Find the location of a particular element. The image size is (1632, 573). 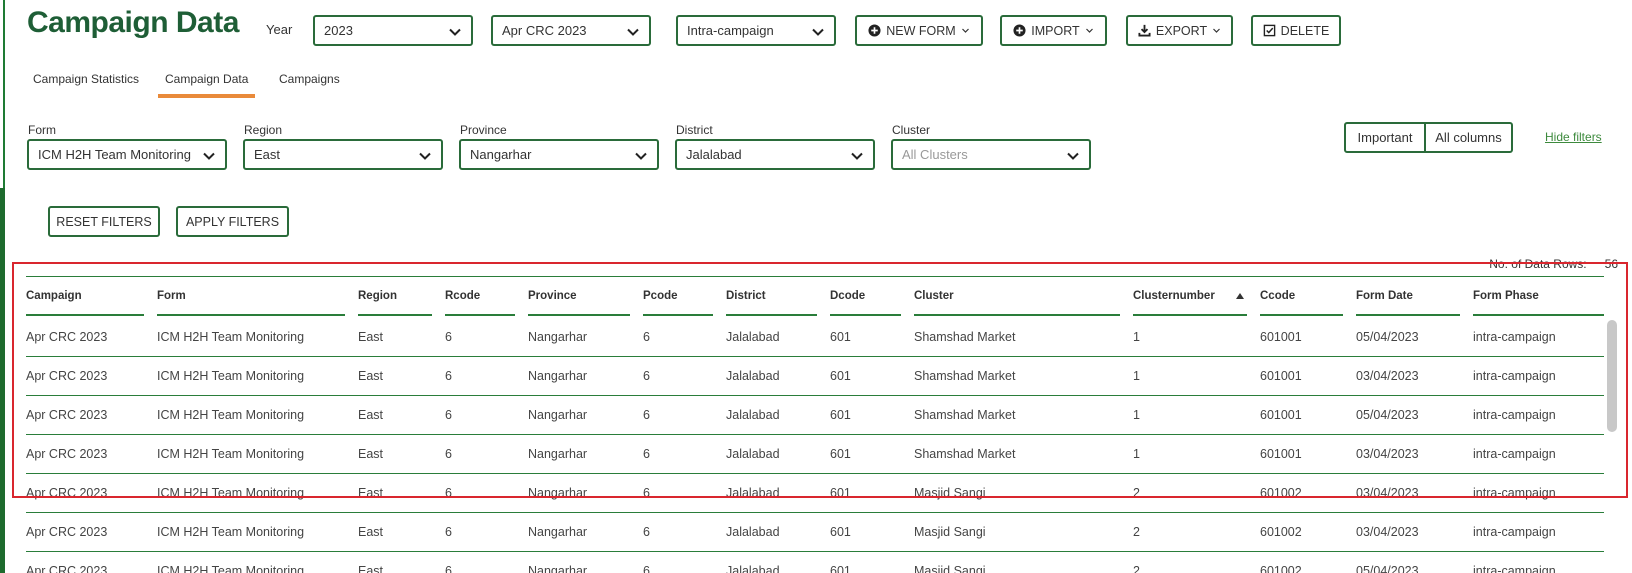

hide-filters-link: Hide filters is located at coordinates (1573, 137).